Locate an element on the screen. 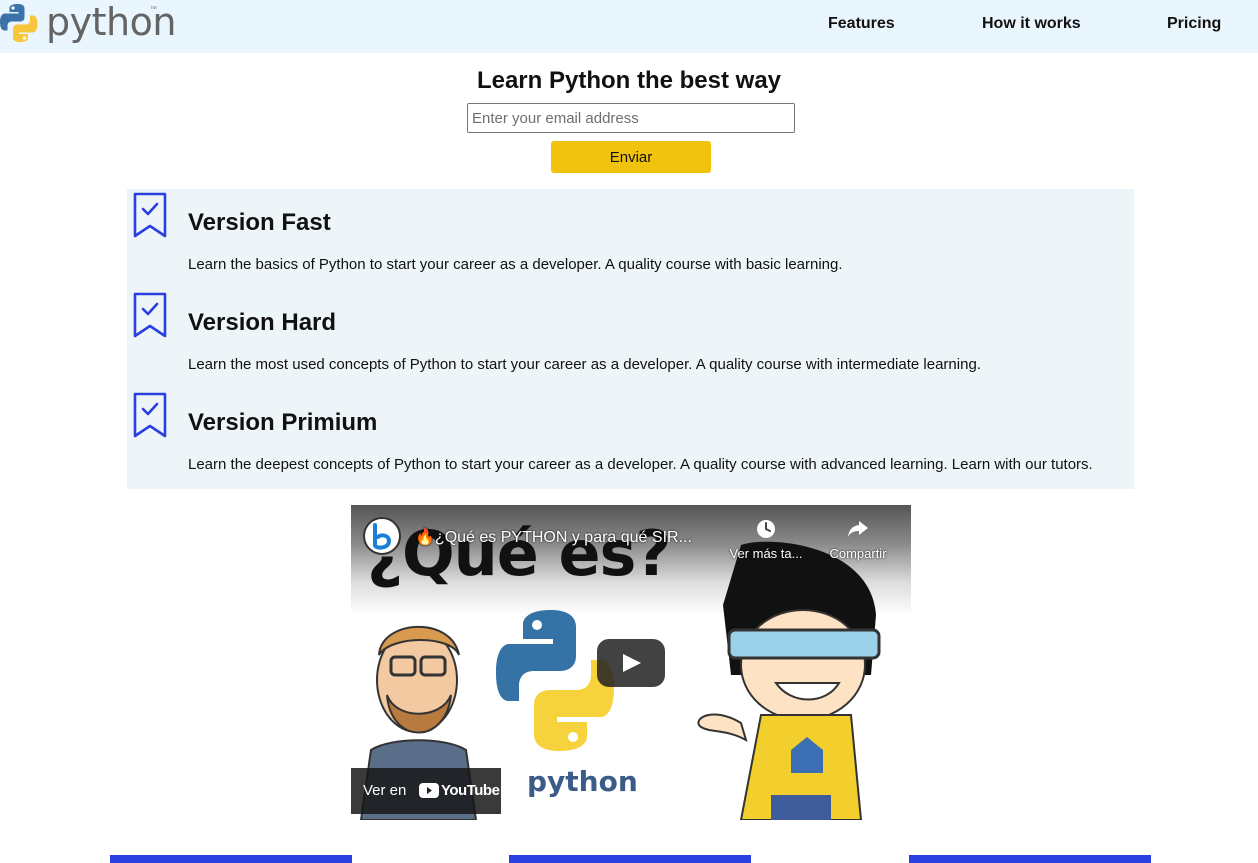 The width and height of the screenshot is (1258, 863). python-logo: python ™ is located at coordinates (88, 25).